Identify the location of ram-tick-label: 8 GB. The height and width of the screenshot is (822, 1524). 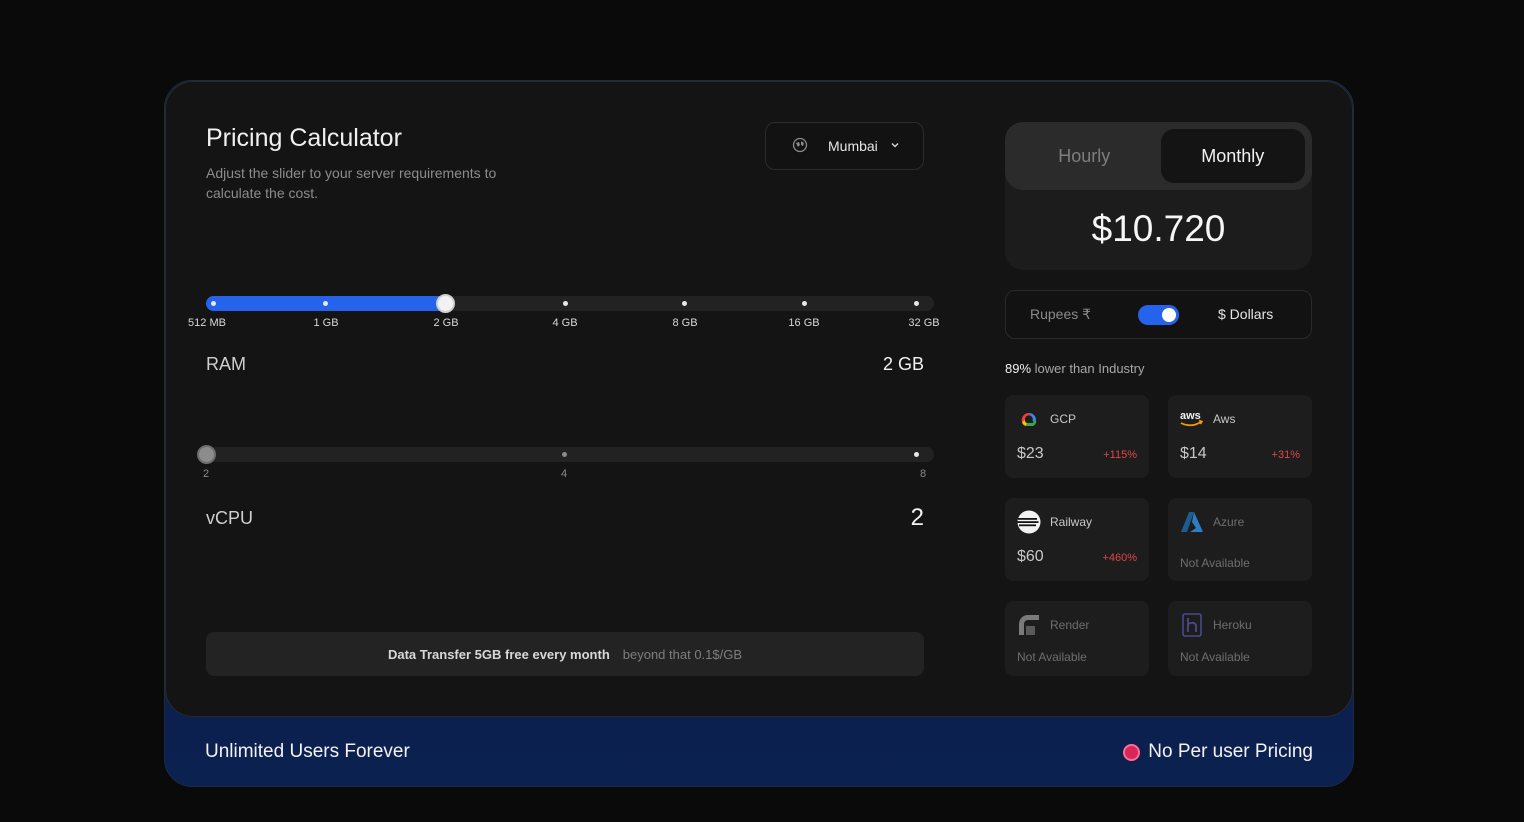
(685, 323).